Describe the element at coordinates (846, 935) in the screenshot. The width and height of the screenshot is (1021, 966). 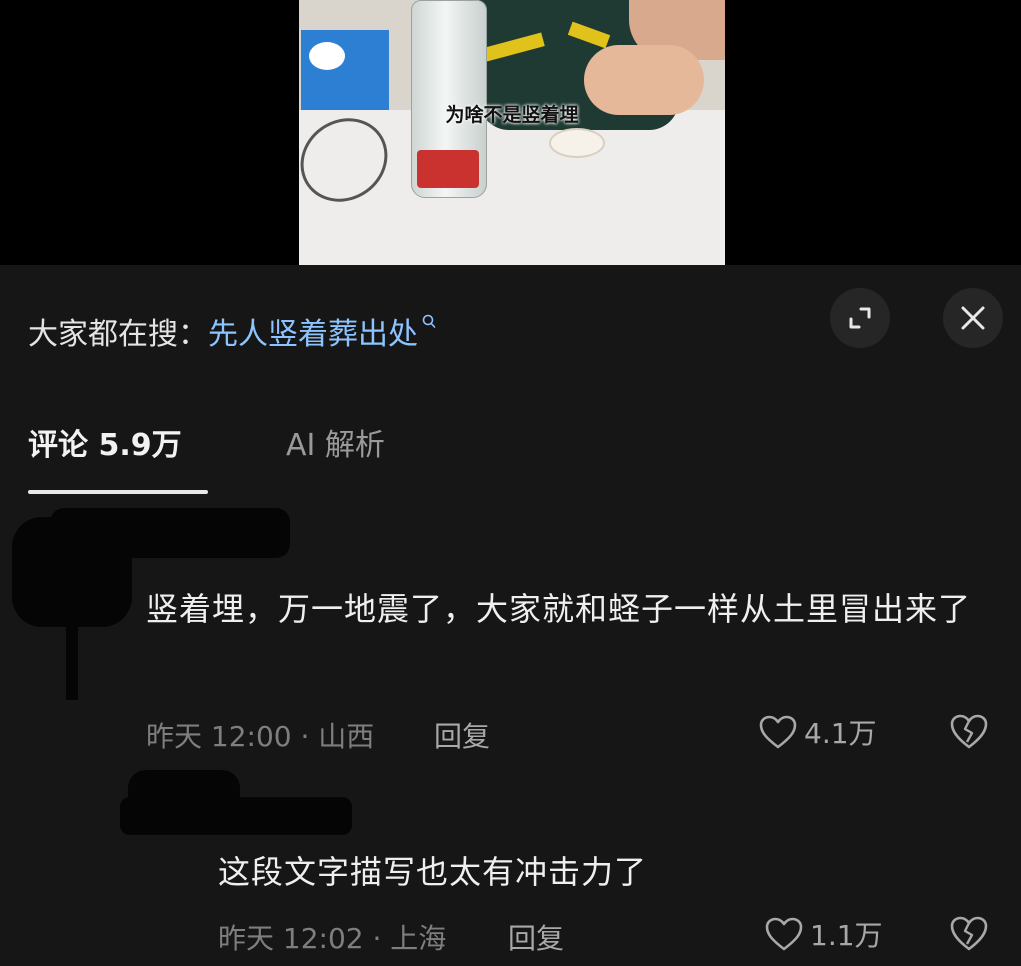
I see `like-count: 1.1万` at that location.